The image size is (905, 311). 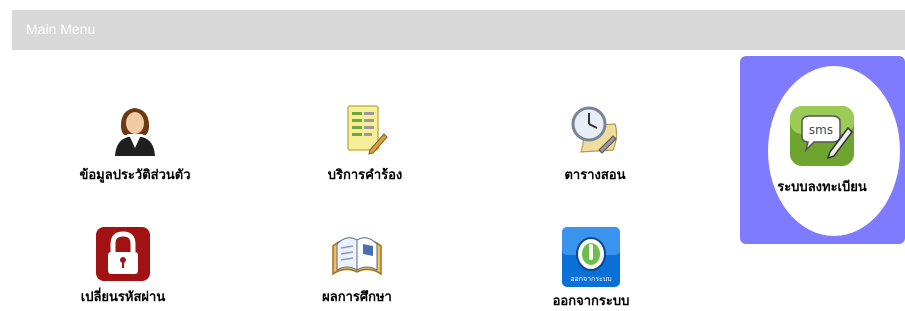 I want to click on document-pencil-icon, so click(x=367, y=130).